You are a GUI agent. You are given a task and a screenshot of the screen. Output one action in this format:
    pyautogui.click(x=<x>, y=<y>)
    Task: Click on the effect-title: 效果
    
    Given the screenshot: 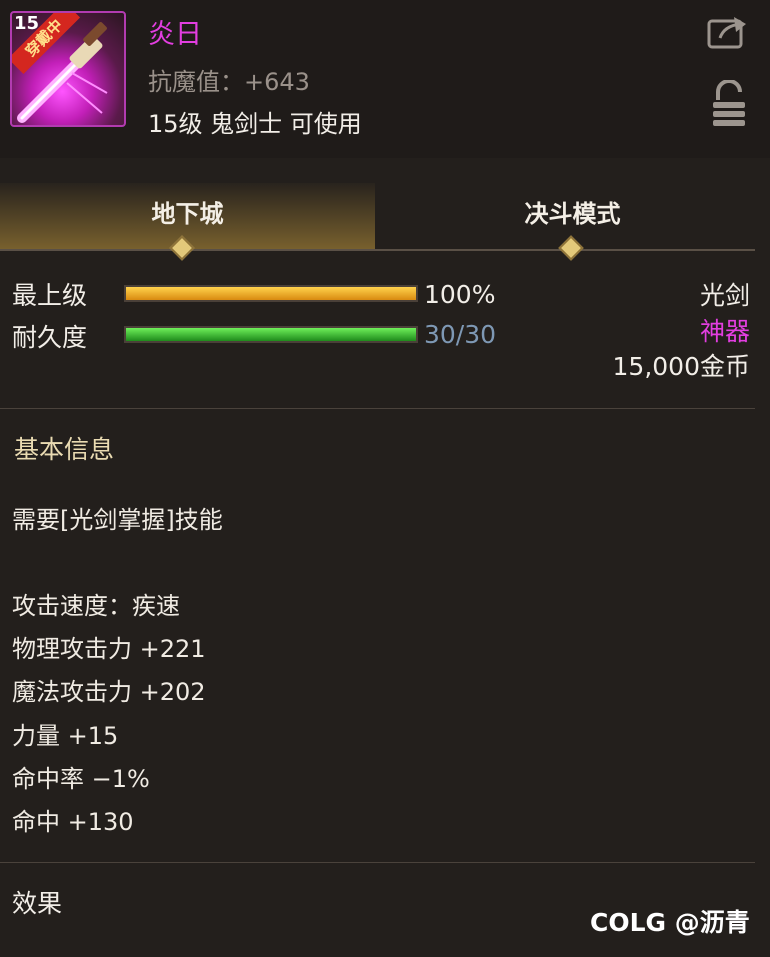 What is the action you would take?
    pyautogui.click(x=37, y=903)
    